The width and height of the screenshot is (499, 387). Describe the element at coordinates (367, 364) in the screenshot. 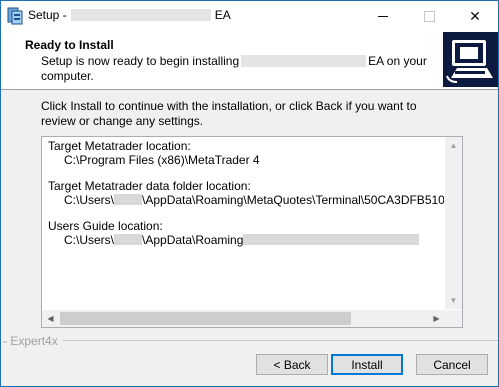

I see `install-button: Install` at that location.